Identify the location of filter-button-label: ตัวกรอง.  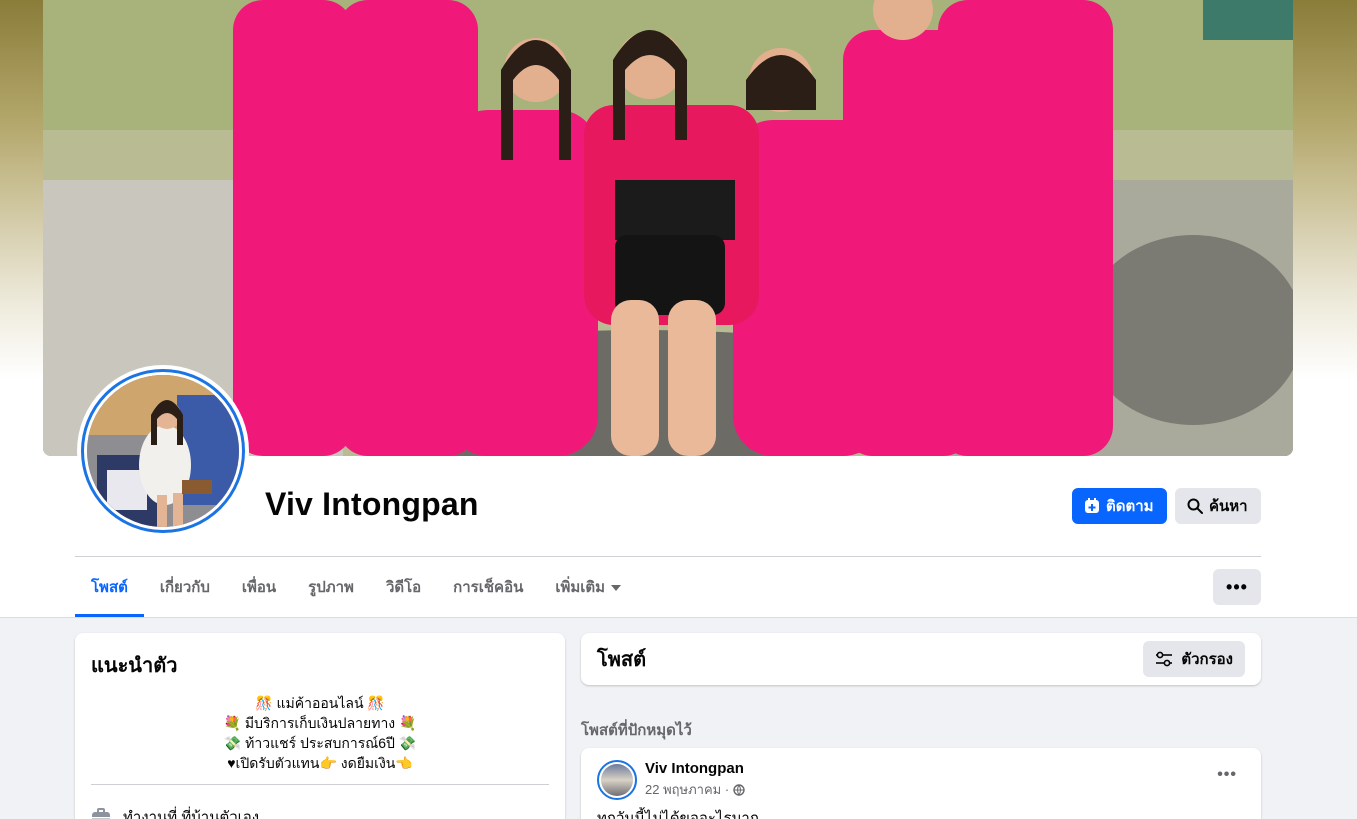
(1207, 659).